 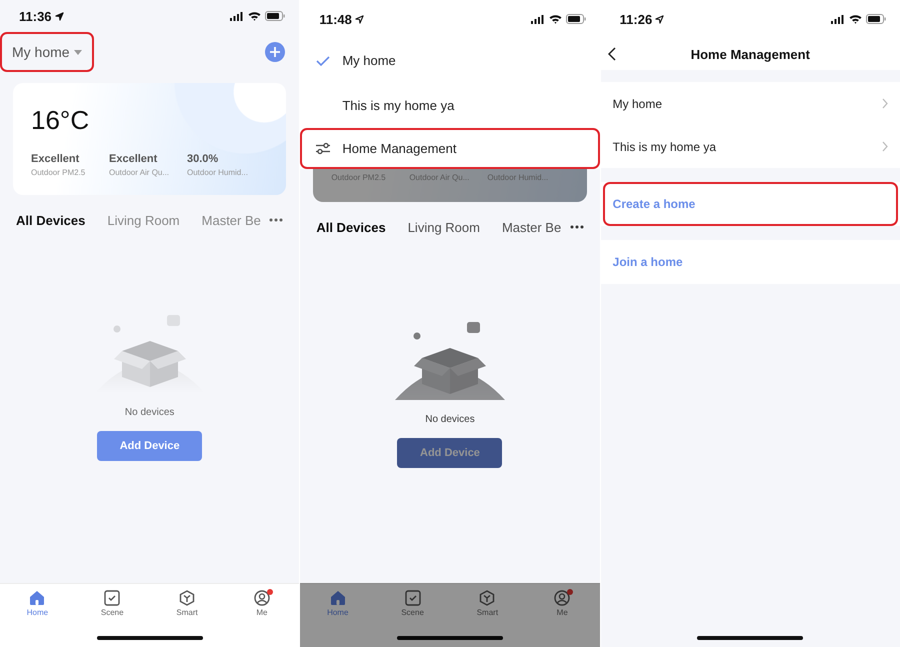 What do you see at coordinates (450, 105) in the screenshot?
I see `menu-item: This is my home ya` at bounding box center [450, 105].